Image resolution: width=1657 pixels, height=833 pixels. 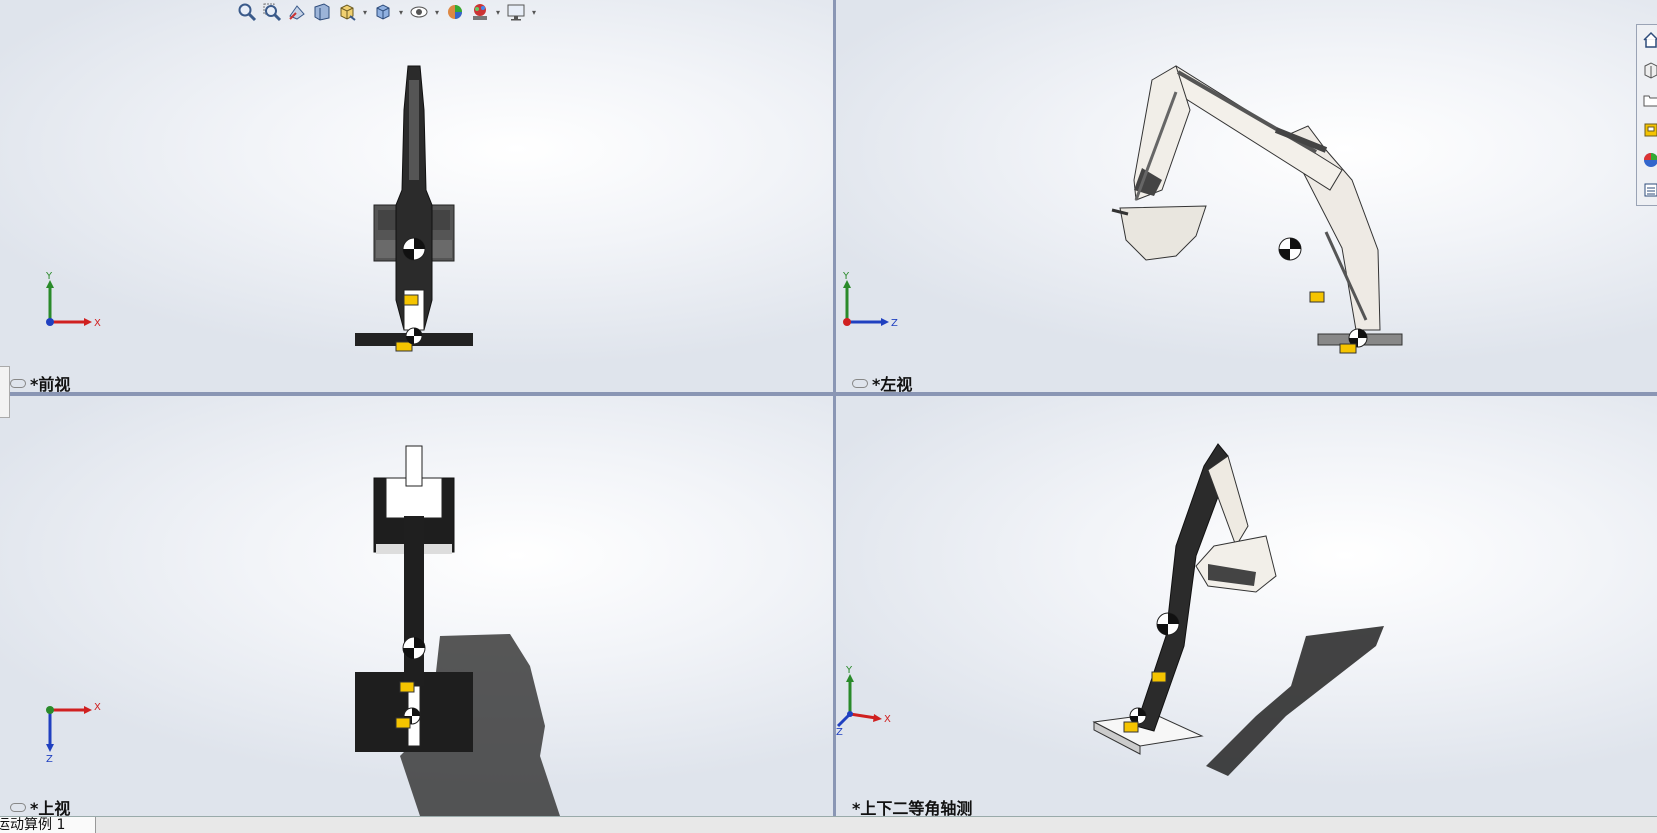 I want to click on zoom-to-fit-icon, so click(x=247, y=12).